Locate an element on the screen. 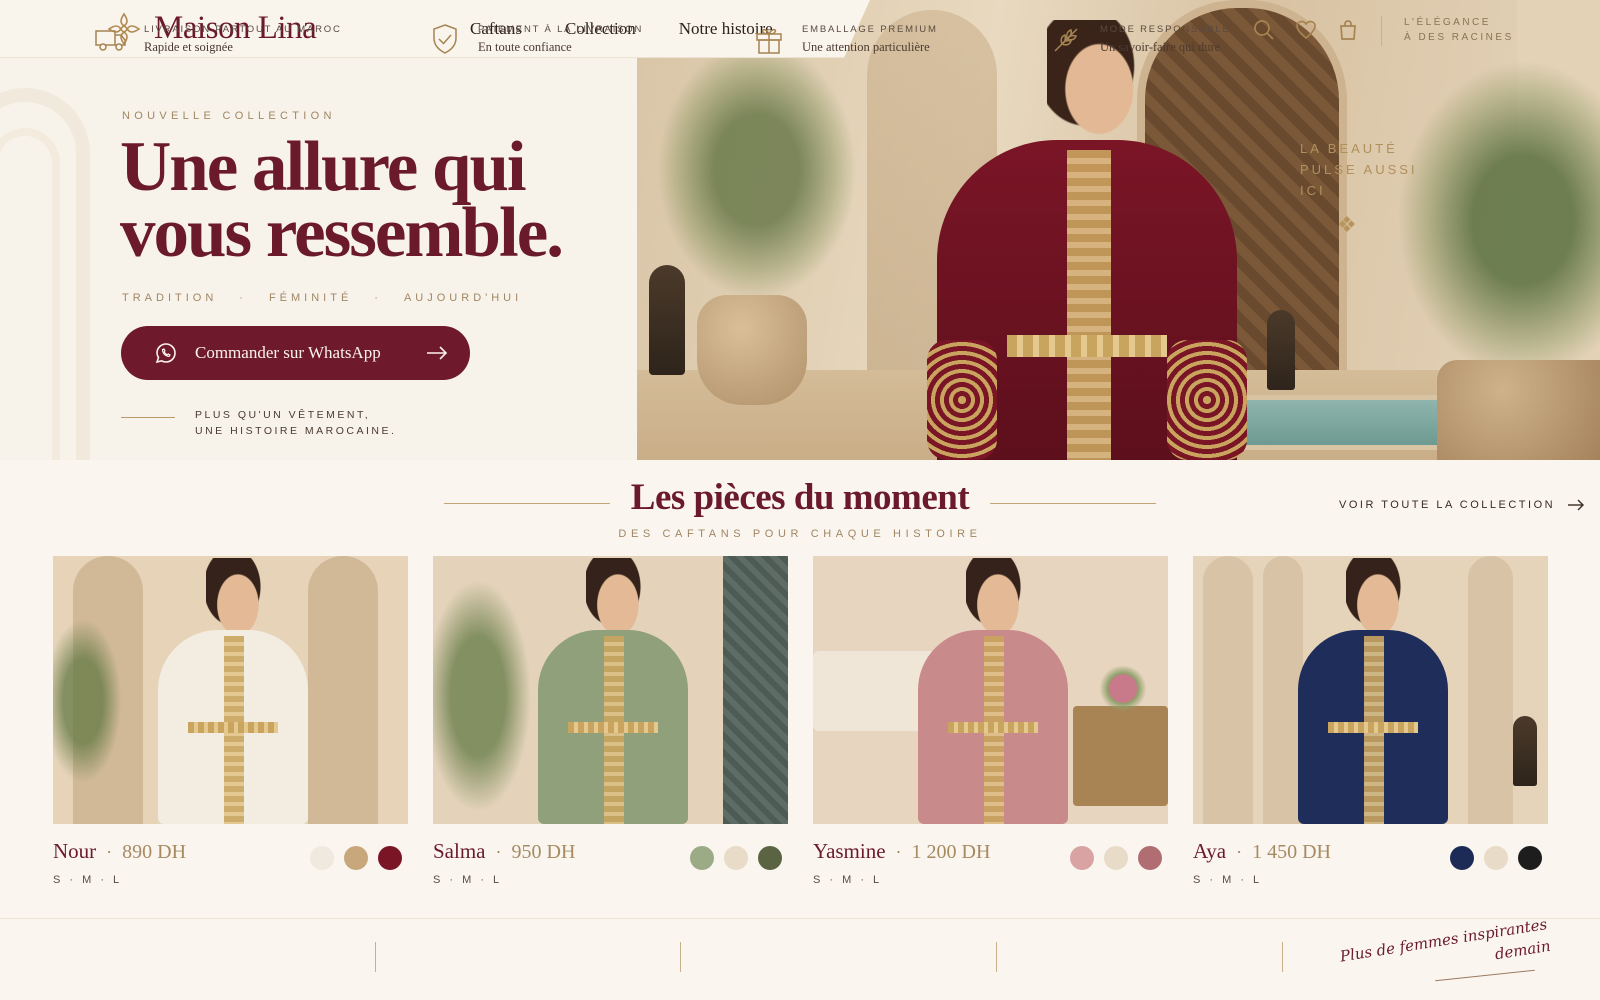 The image size is (1600, 1000). truck-icon is located at coordinates (110, 40).